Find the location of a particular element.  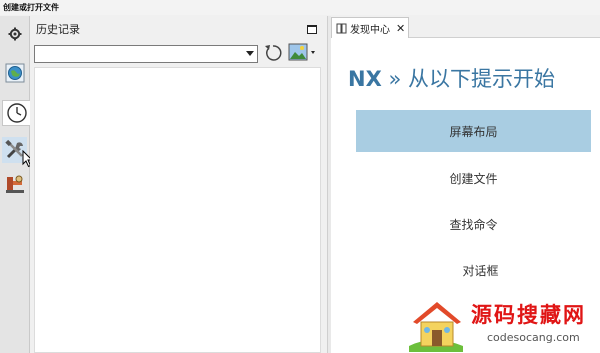

view-style-button is located at coordinates (302, 53).